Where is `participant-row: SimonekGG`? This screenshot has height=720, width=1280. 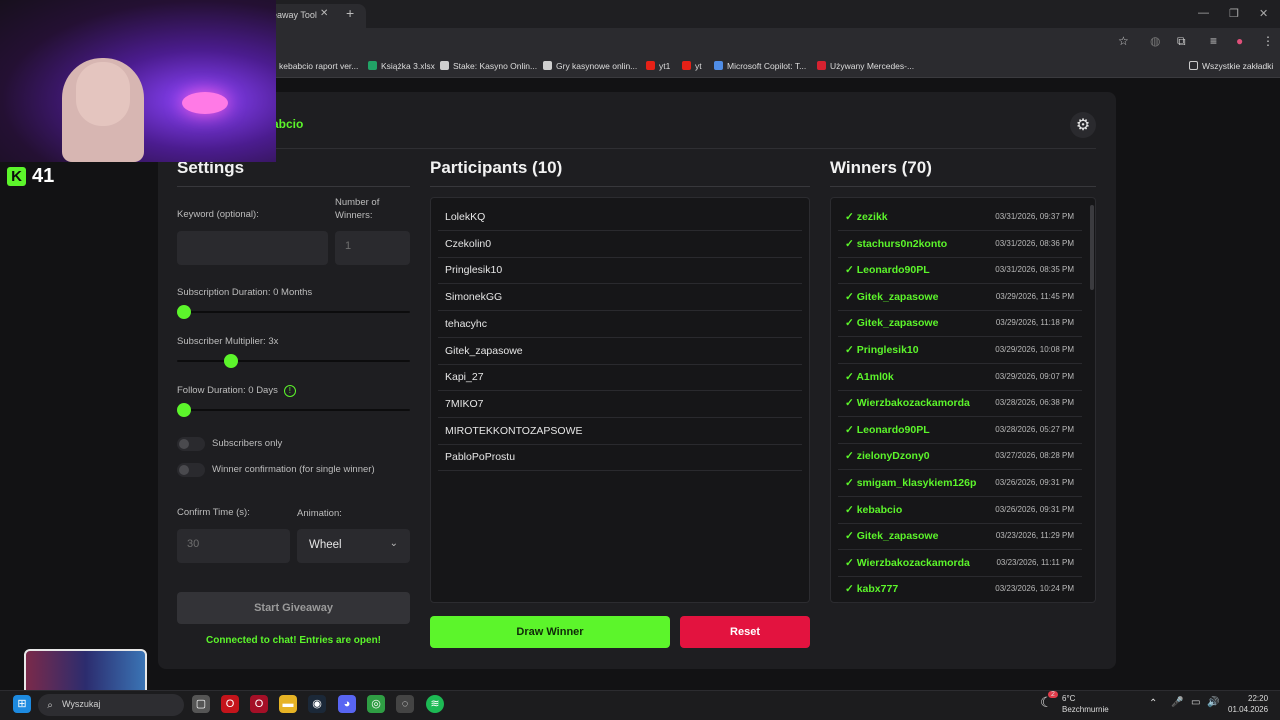
participant-row: SimonekGG is located at coordinates (620, 298).